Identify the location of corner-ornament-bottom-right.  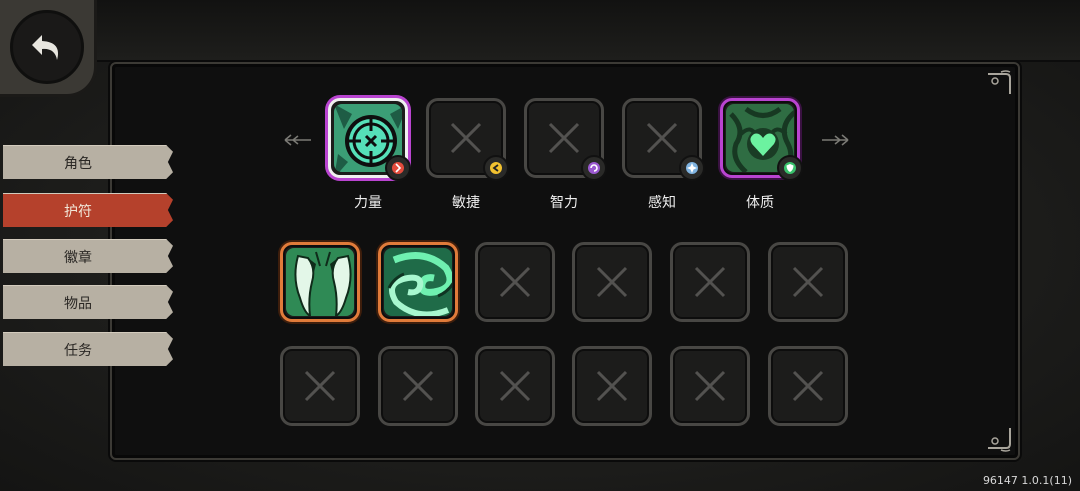
(999, 439).